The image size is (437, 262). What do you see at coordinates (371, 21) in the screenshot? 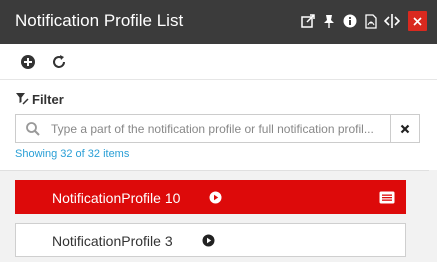
I see `pdf-icon` at bounding box center [371, 21].